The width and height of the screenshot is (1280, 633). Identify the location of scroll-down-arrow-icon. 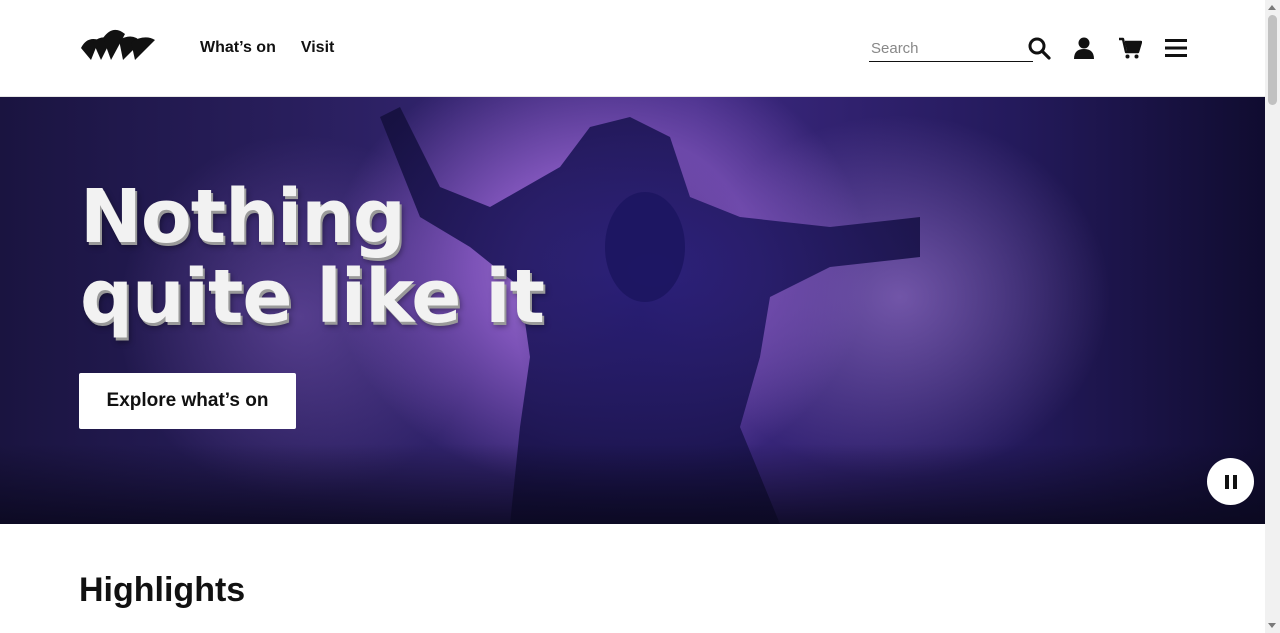
(1272, 625).